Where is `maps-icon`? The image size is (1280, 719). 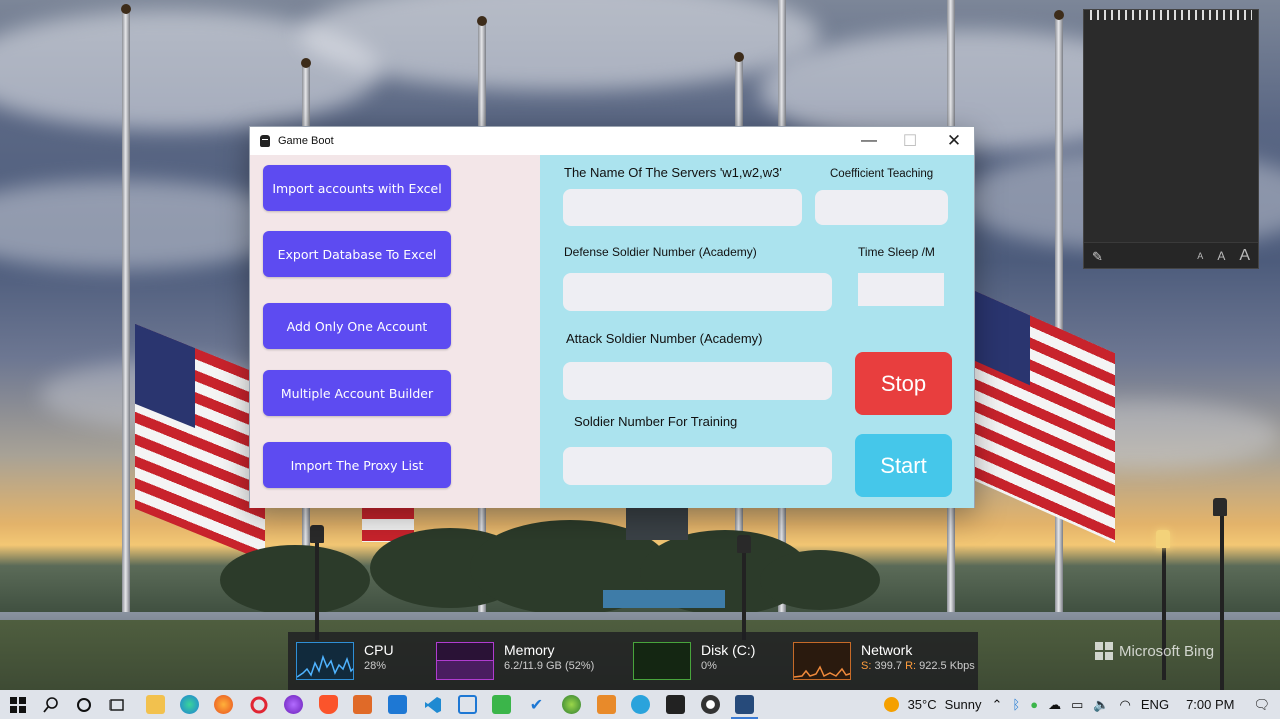 maps-icon is located at coordinates (571, 704).